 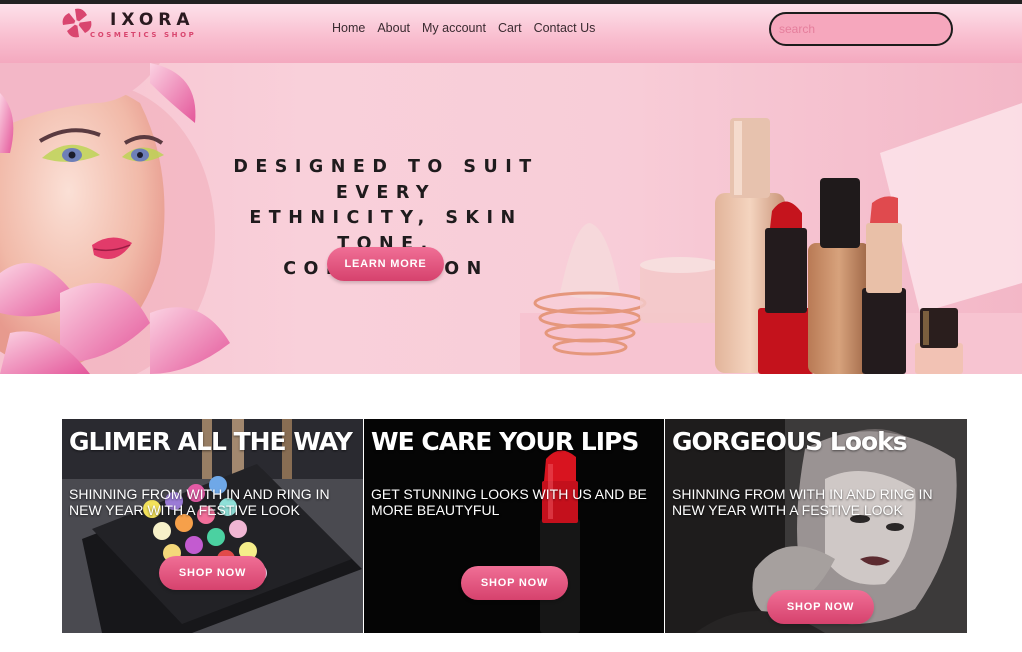 What do you see at coordinates (505, 441) in the screenshot?
I see `card-title: WE CARE YOUR LIPS` at bounding box center [505, 441].